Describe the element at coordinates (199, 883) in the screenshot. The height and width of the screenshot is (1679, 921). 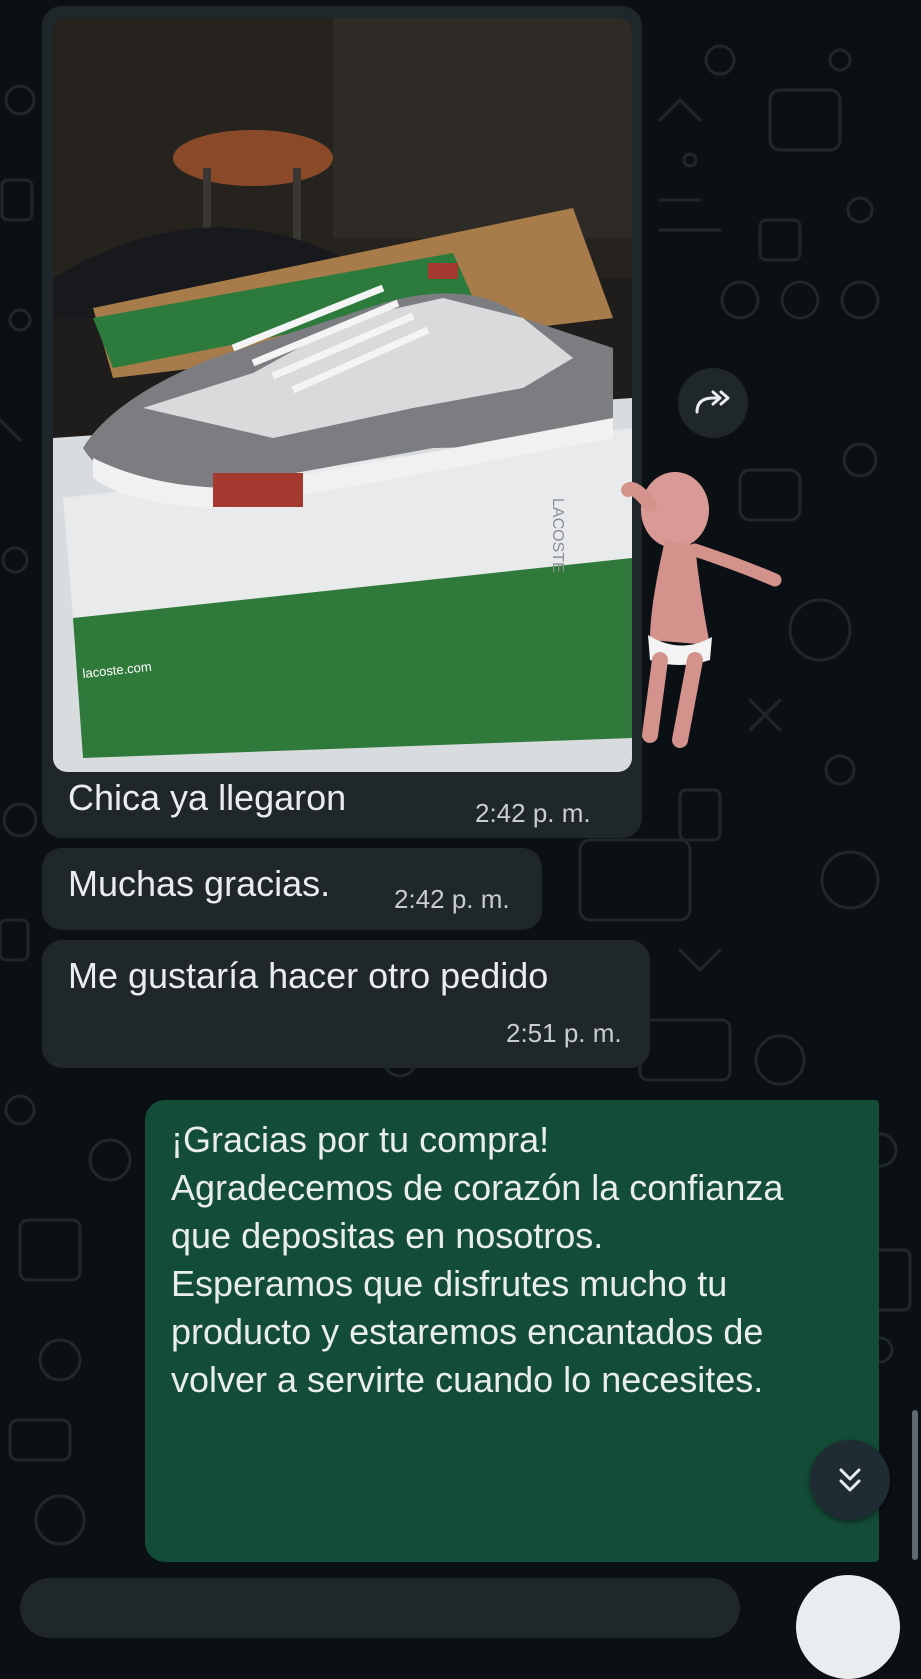
I see `message-text: Muchas gracias.` at that location.